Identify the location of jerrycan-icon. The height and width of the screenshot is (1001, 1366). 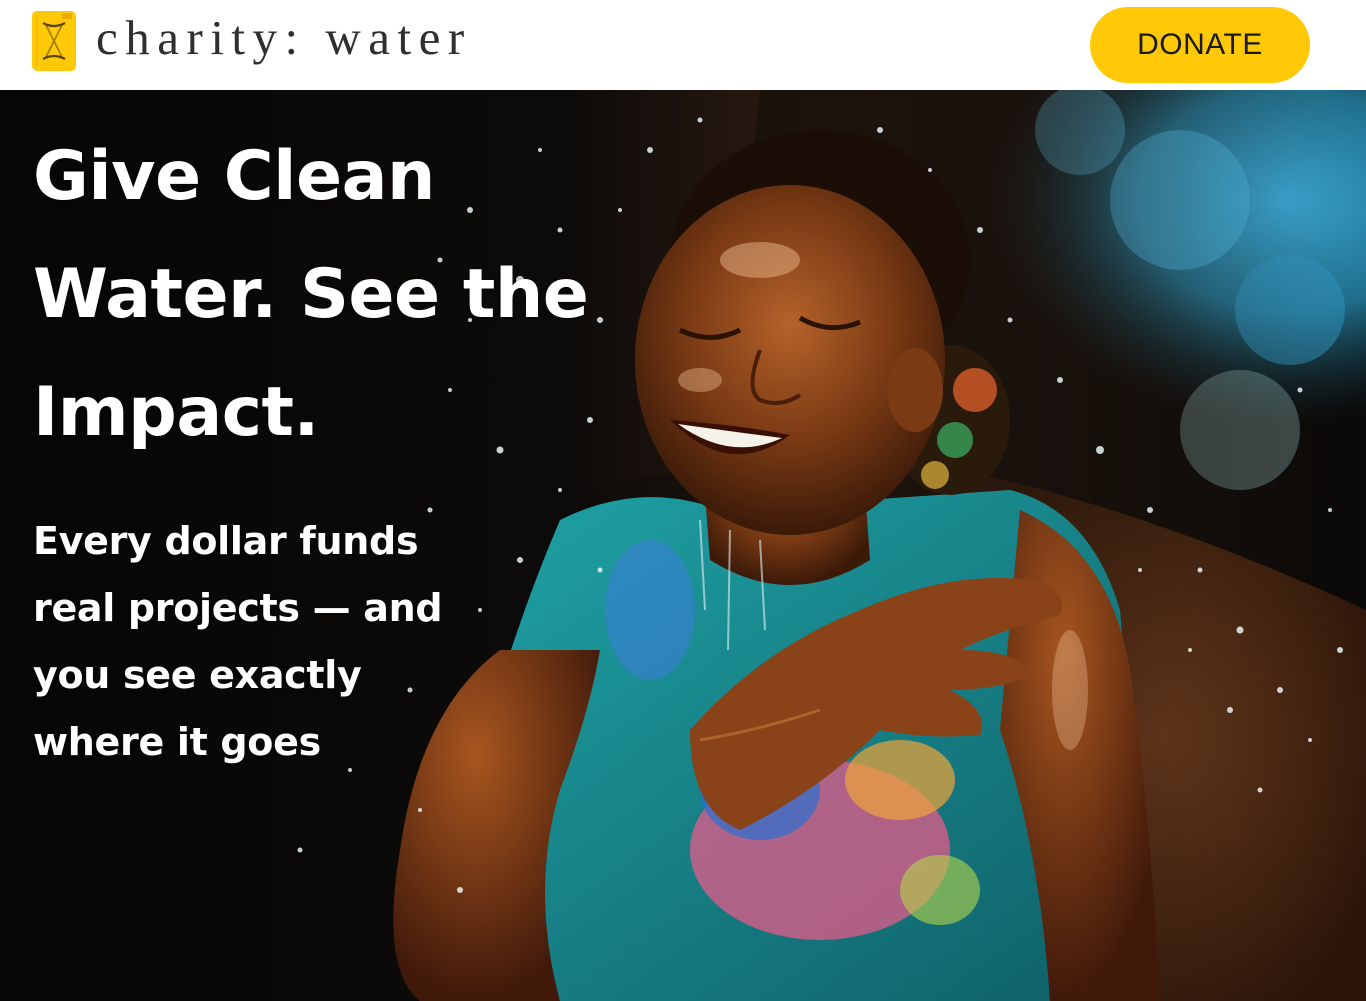
(54, 41).